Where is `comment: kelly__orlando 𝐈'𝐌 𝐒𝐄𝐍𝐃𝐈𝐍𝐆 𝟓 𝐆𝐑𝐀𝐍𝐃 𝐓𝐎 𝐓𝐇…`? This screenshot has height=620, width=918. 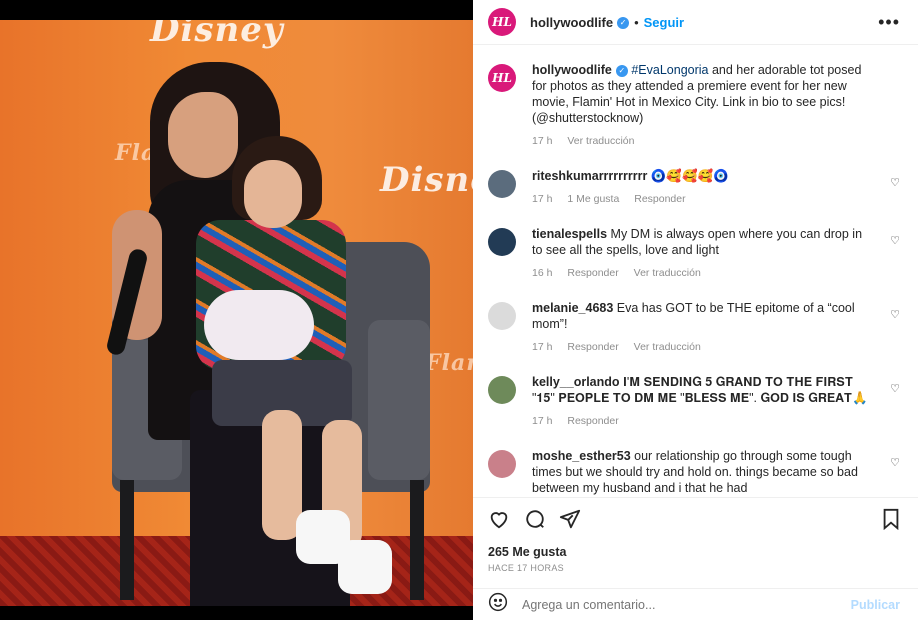 comment: kelly__orlando 𝐈'𝐌 𝐒𝐄𝐍𝐃𝐈𝐍𝐆 𝟓 𝐆𝐑𝐀𝐍𝐃 𝐓𝐎 𝐓𝐇… is located at coordinates (698, 400).